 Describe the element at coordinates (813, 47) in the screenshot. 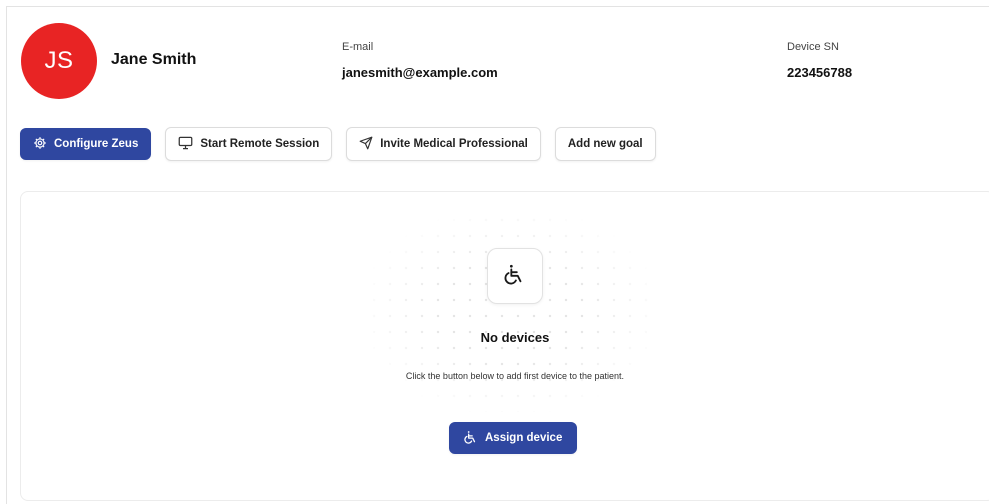

I see `device-sn-label: Device SN` at that location.